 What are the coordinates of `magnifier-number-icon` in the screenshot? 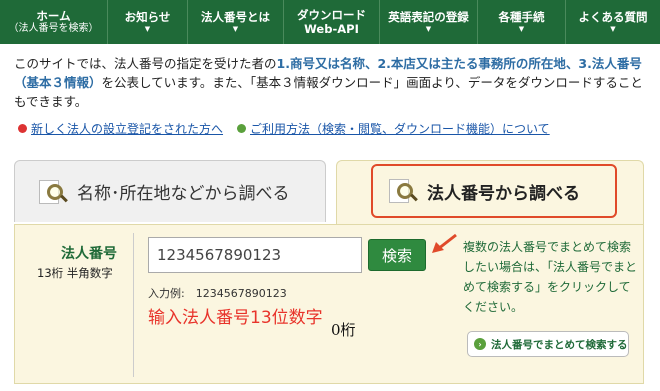 It's located at (402, 191).